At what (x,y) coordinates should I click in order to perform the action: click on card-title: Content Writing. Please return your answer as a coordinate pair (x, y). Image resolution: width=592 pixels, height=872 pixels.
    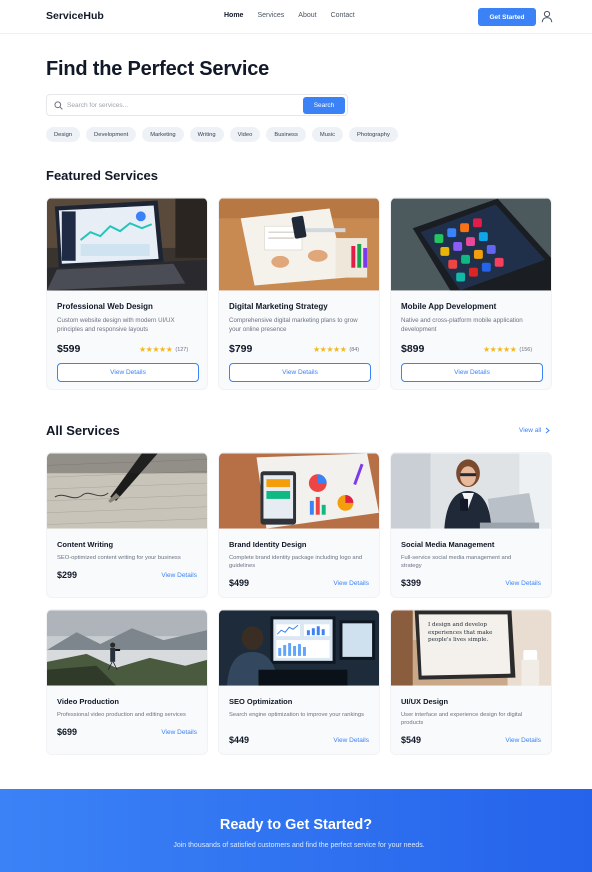
    Looking at the image, I should click on (85, 544).